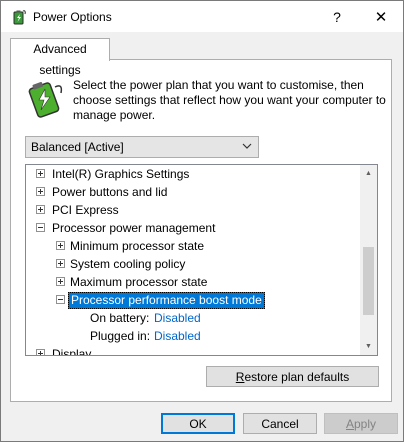 The image size is (404, 442). What do you see at coordinates (72, 17) in the screenshot?
I see `window-title: Power Options` at bounding box center [72, 17].